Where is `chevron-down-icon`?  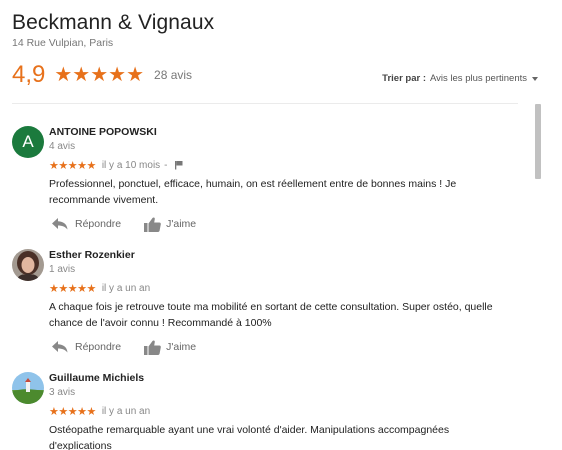 chevron-down-icon is located at coordinates (535, 78).